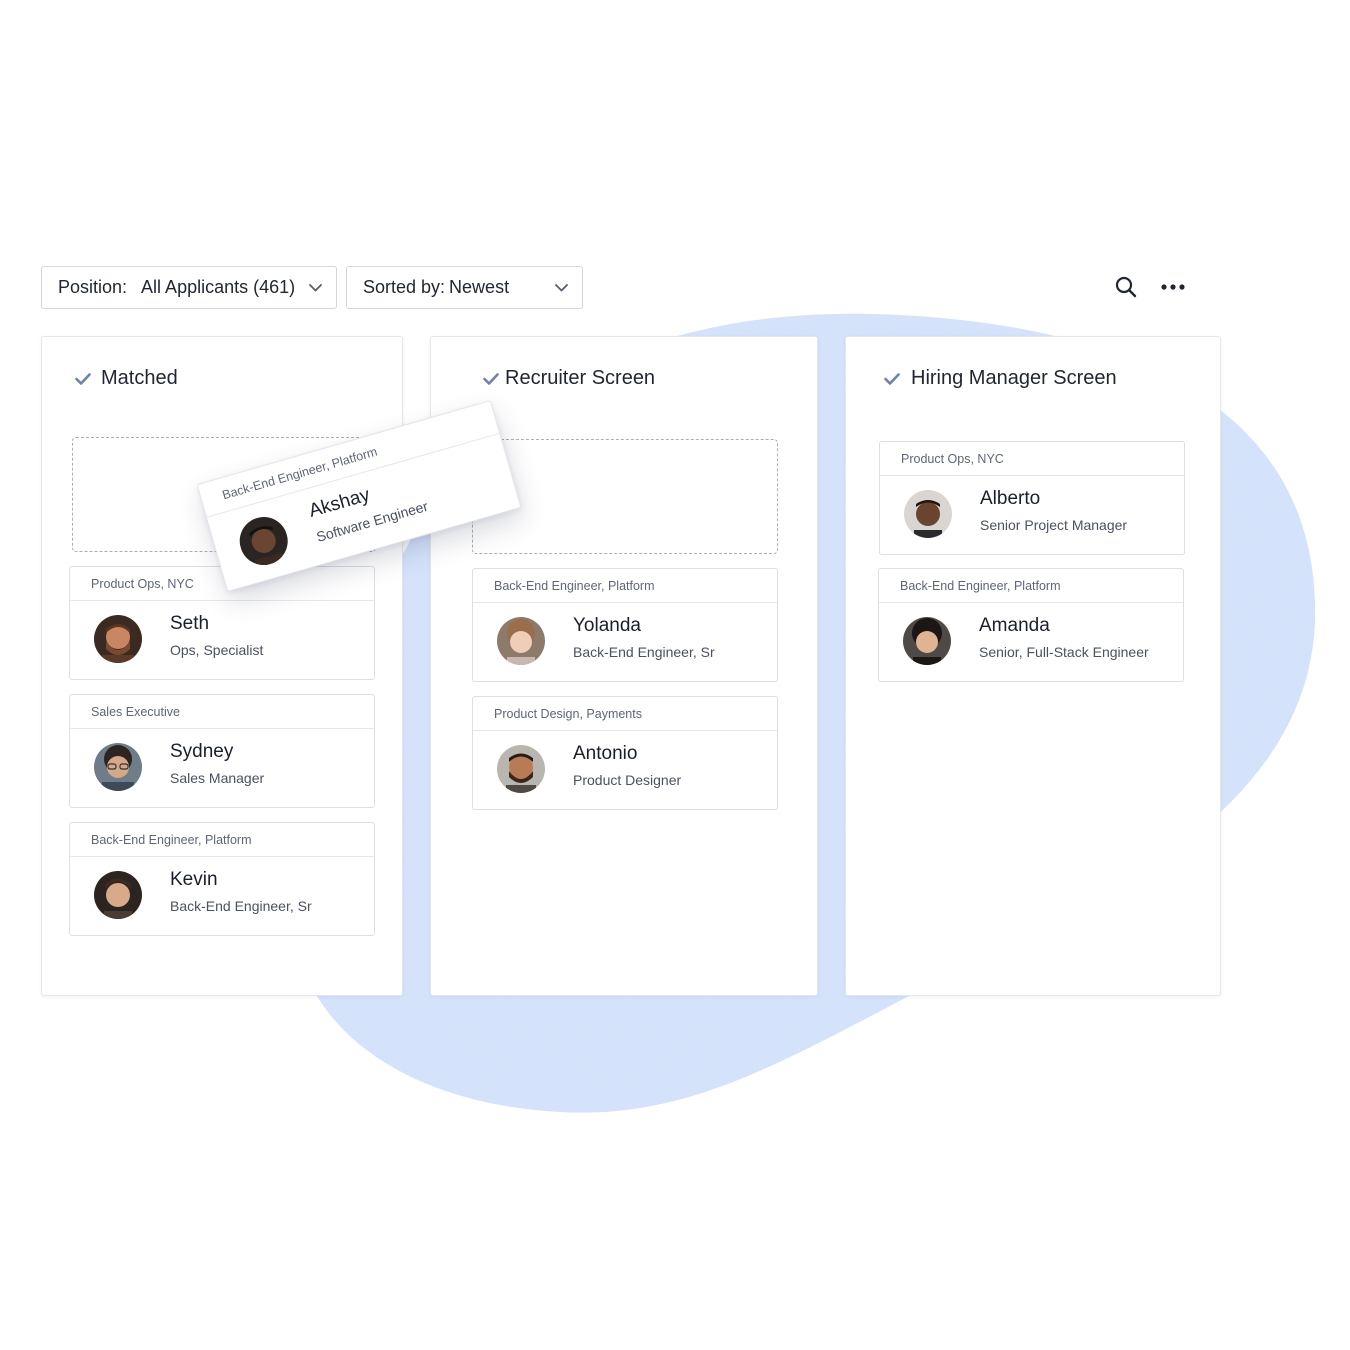  I want to click on candidate-role: Senior Project Manager, so click(1054, 525).